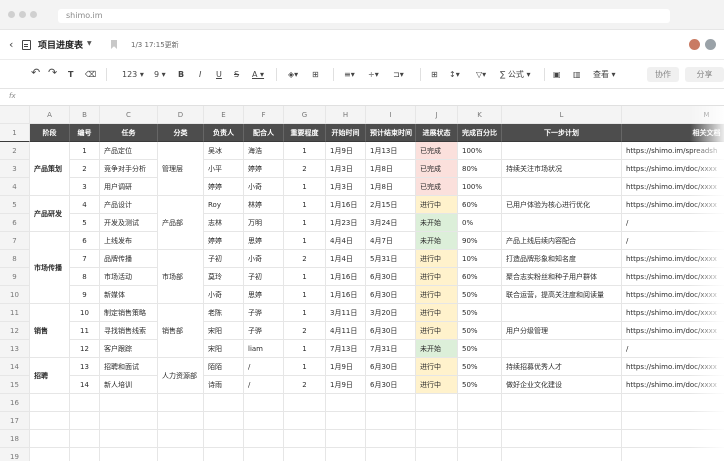 The width and height of the screenshot is (724, 461). I want to click on category-merged-cell: 市场部, so click(181, 277).